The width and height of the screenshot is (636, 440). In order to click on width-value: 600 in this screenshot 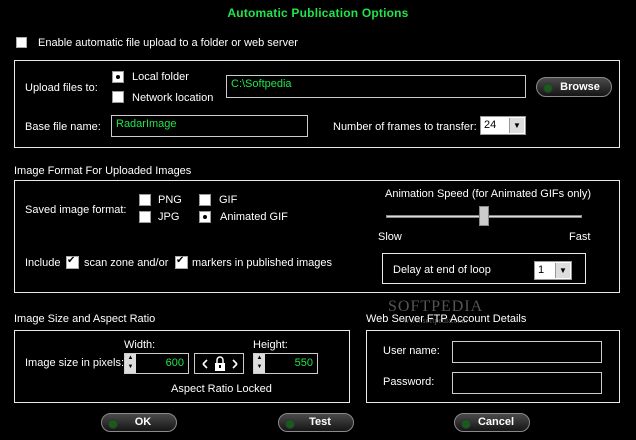, I will do `click(174, 363)`.